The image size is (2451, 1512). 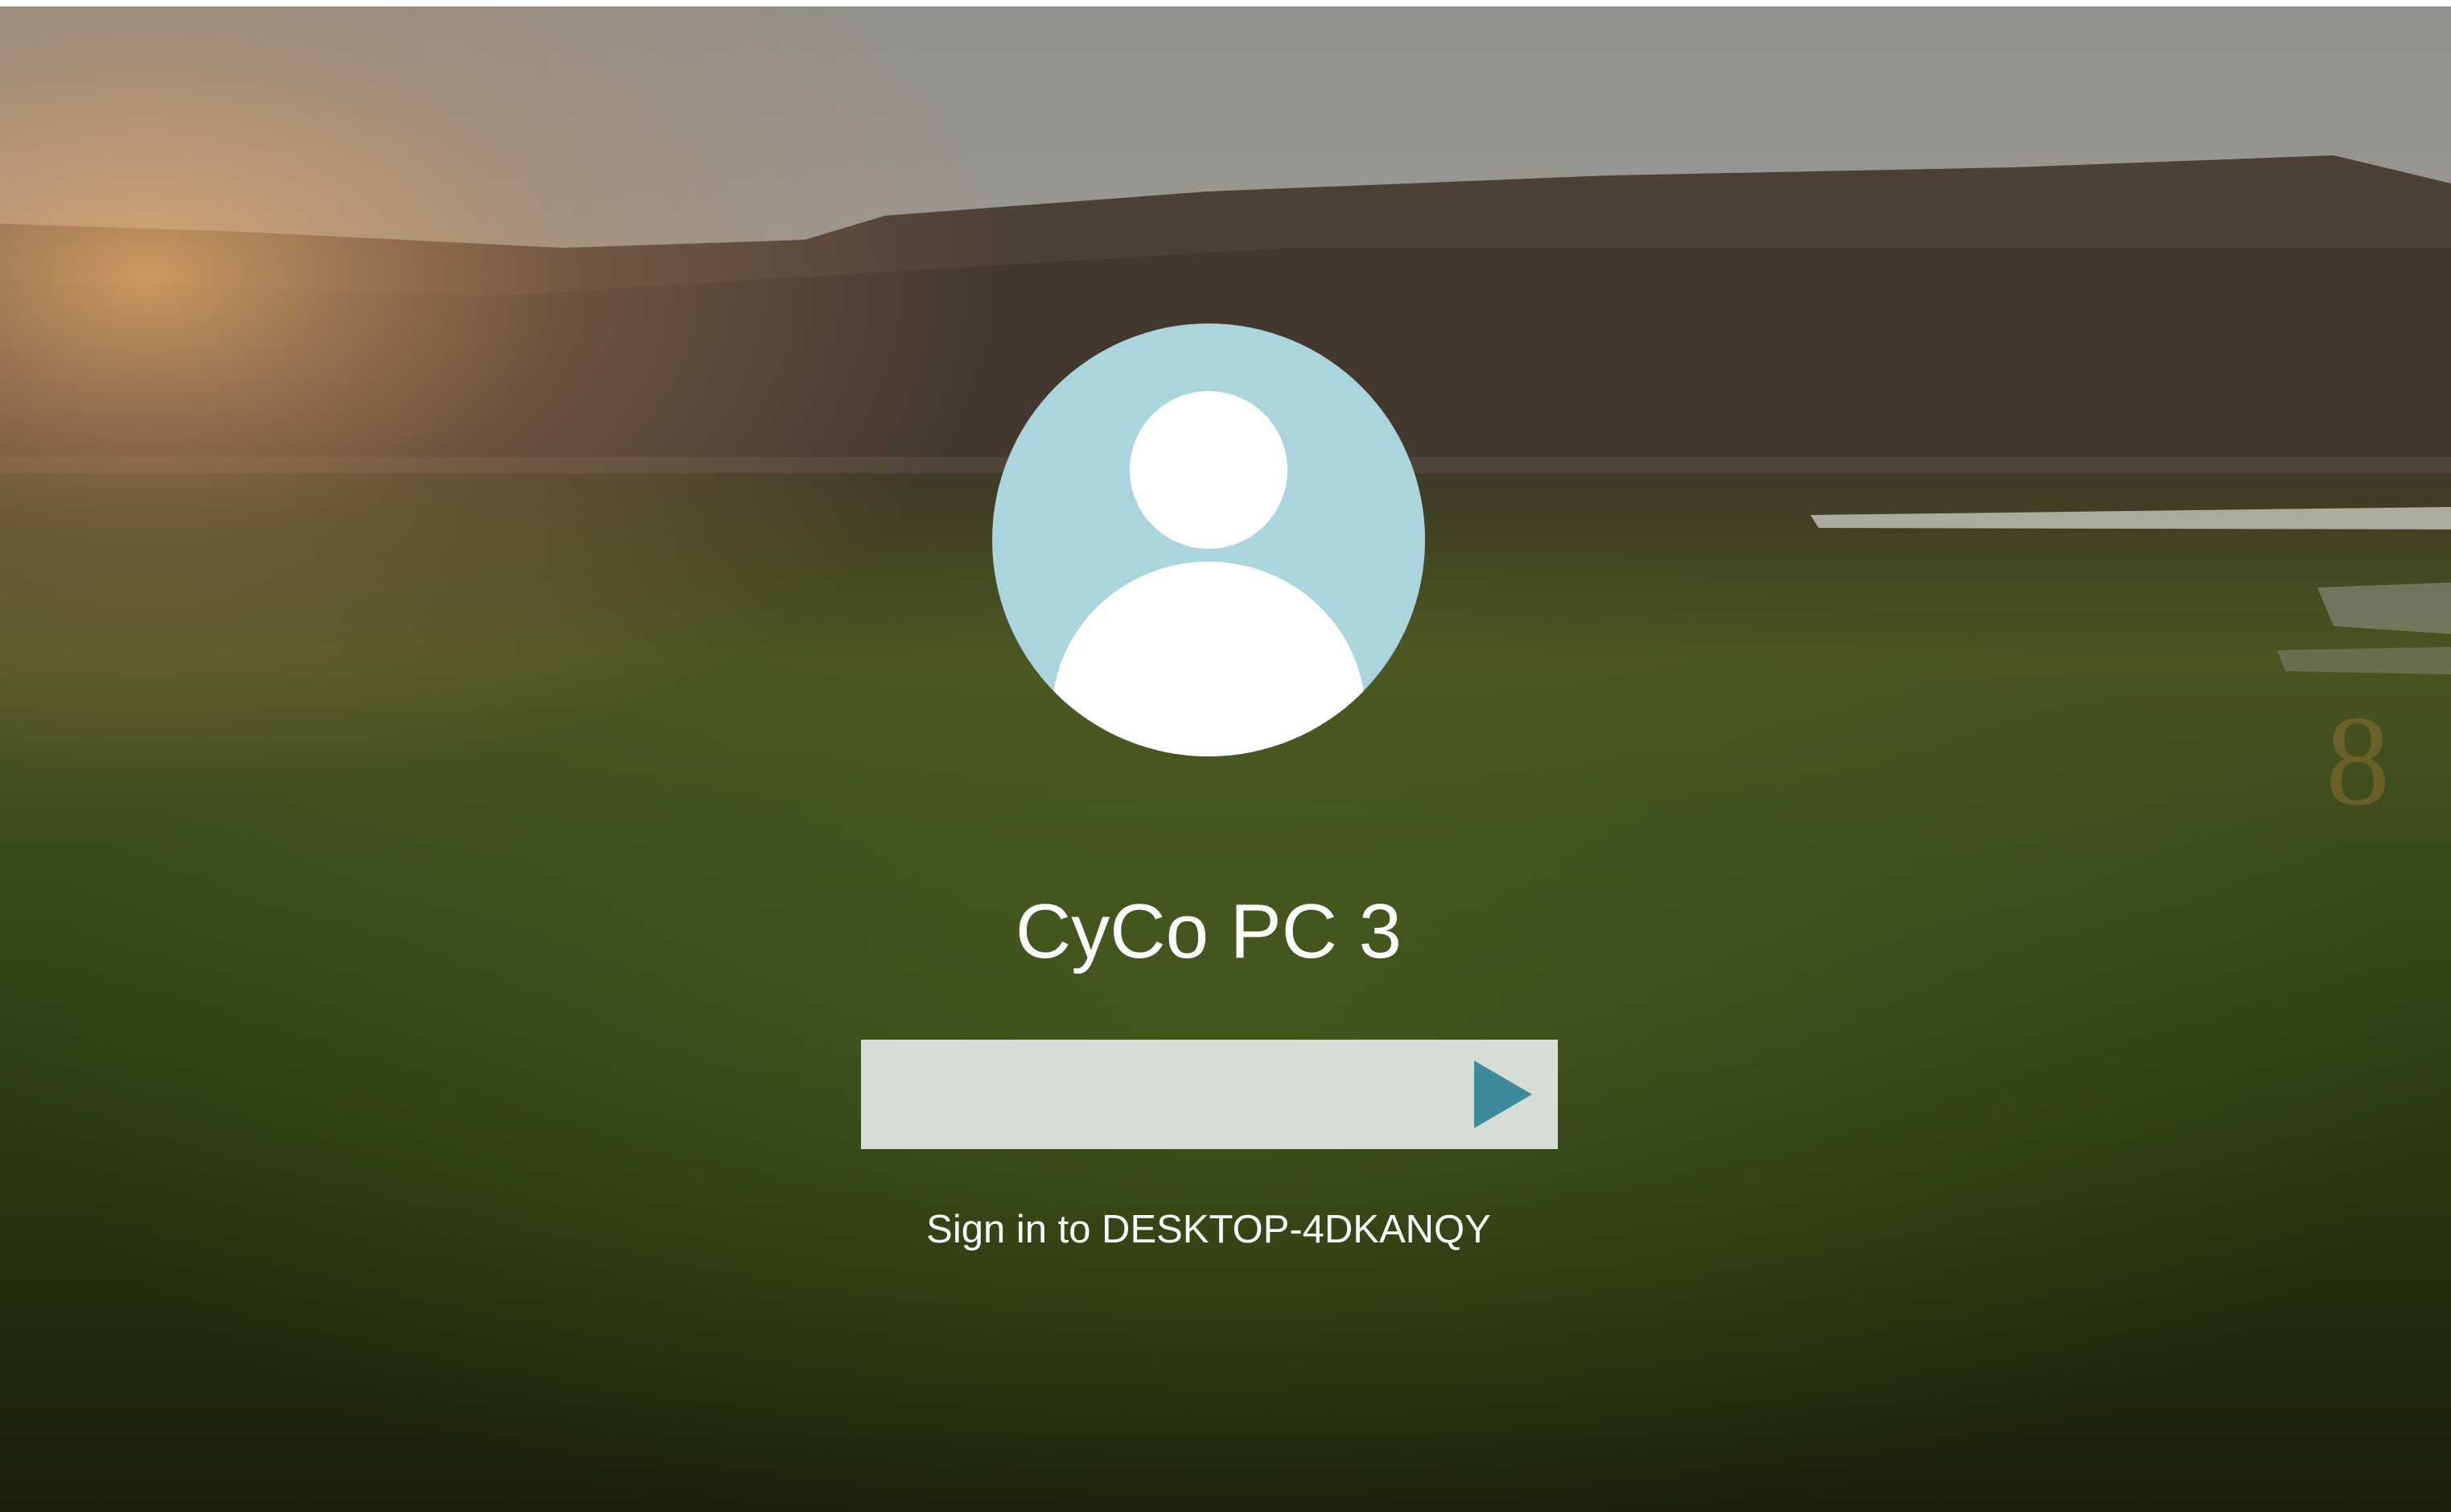 I want to click on arrow-right-icon, so click(x=1503, y=1094).